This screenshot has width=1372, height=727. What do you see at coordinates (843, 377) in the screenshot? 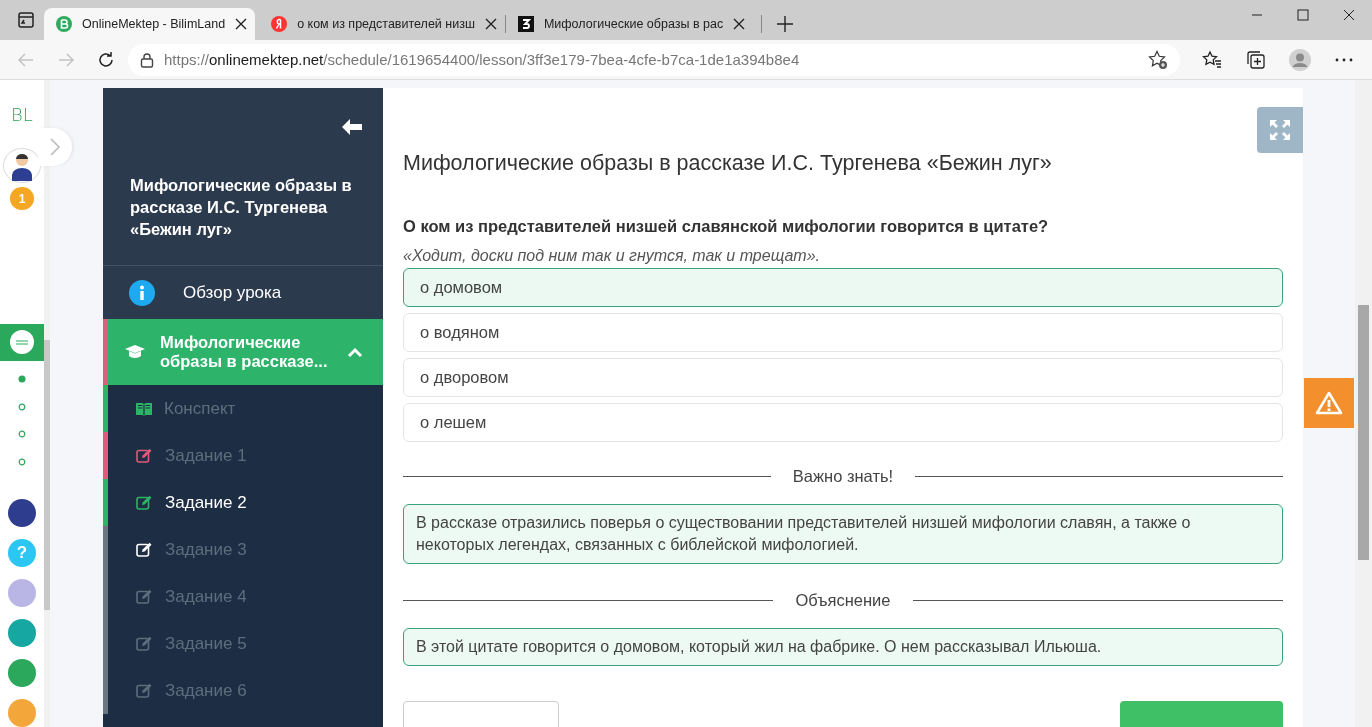
I see `answer-option: о дворовом` at bounding box center [843, 377].